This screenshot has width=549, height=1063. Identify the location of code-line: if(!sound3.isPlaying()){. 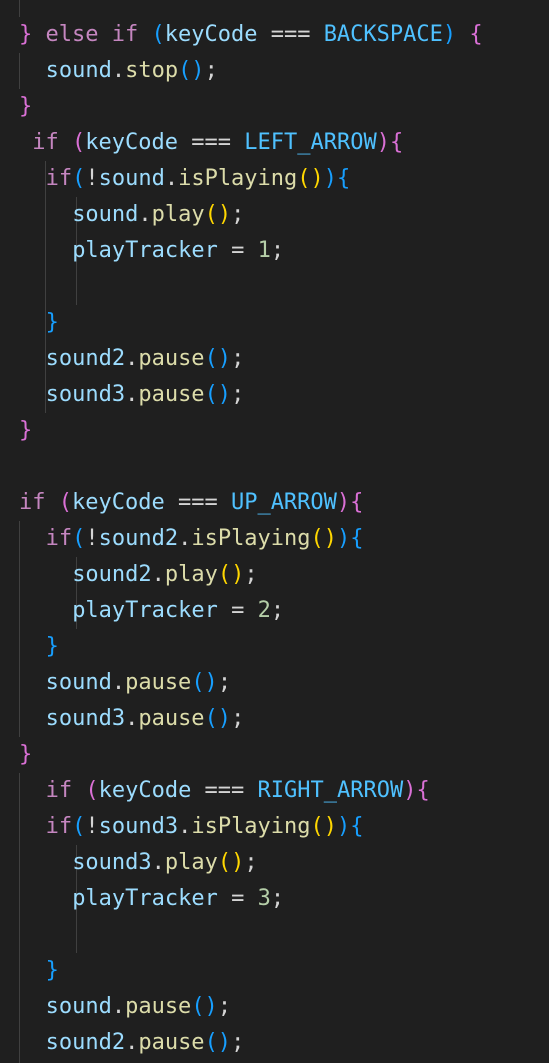
(205, 827).